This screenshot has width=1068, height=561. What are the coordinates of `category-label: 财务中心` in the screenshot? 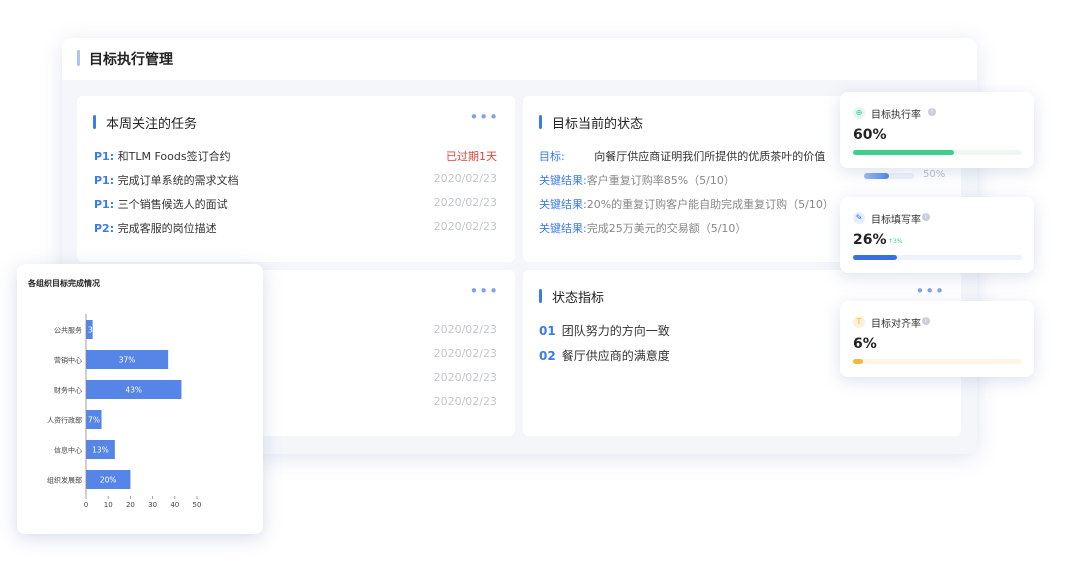 It's located at (68, 390).